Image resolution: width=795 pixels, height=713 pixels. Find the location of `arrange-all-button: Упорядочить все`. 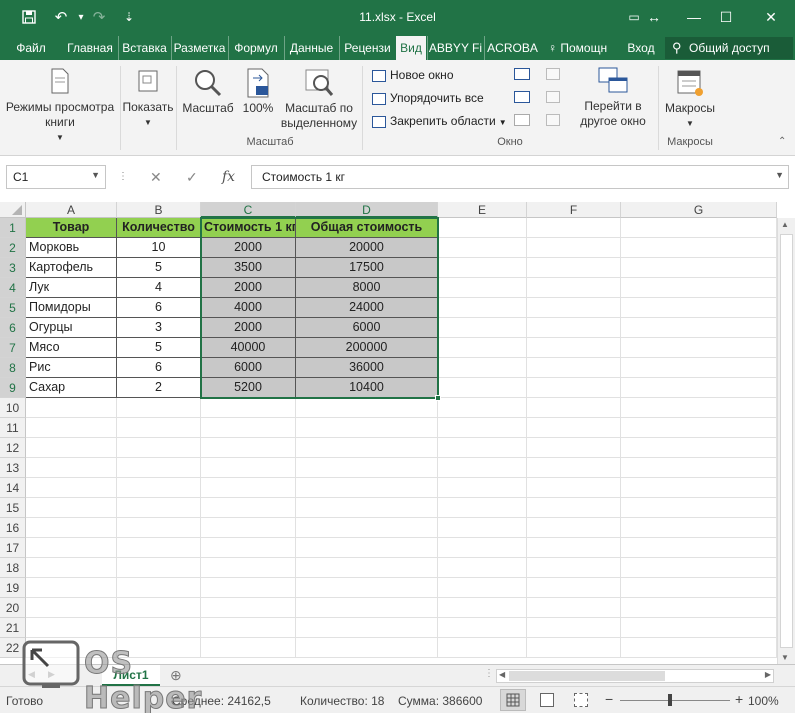

arrange-all-button: Упорядочить все is located at coordinates (428, 98).